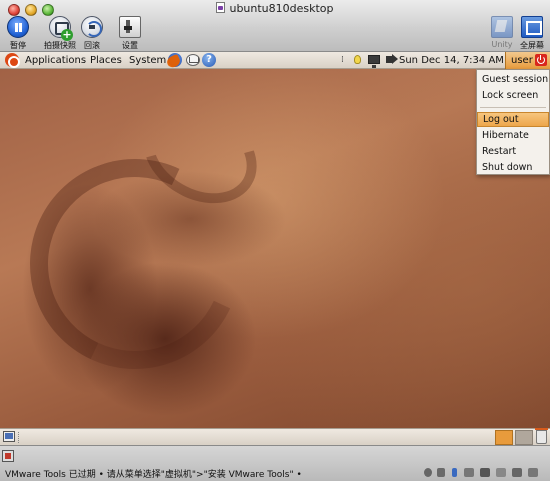 Image resolution: width=550 pixels, height=481 pixels. What do you see at coordinates (428, 472) in the screenshot?
I see `cd-drive-icon` at bounding box center [428, 472].